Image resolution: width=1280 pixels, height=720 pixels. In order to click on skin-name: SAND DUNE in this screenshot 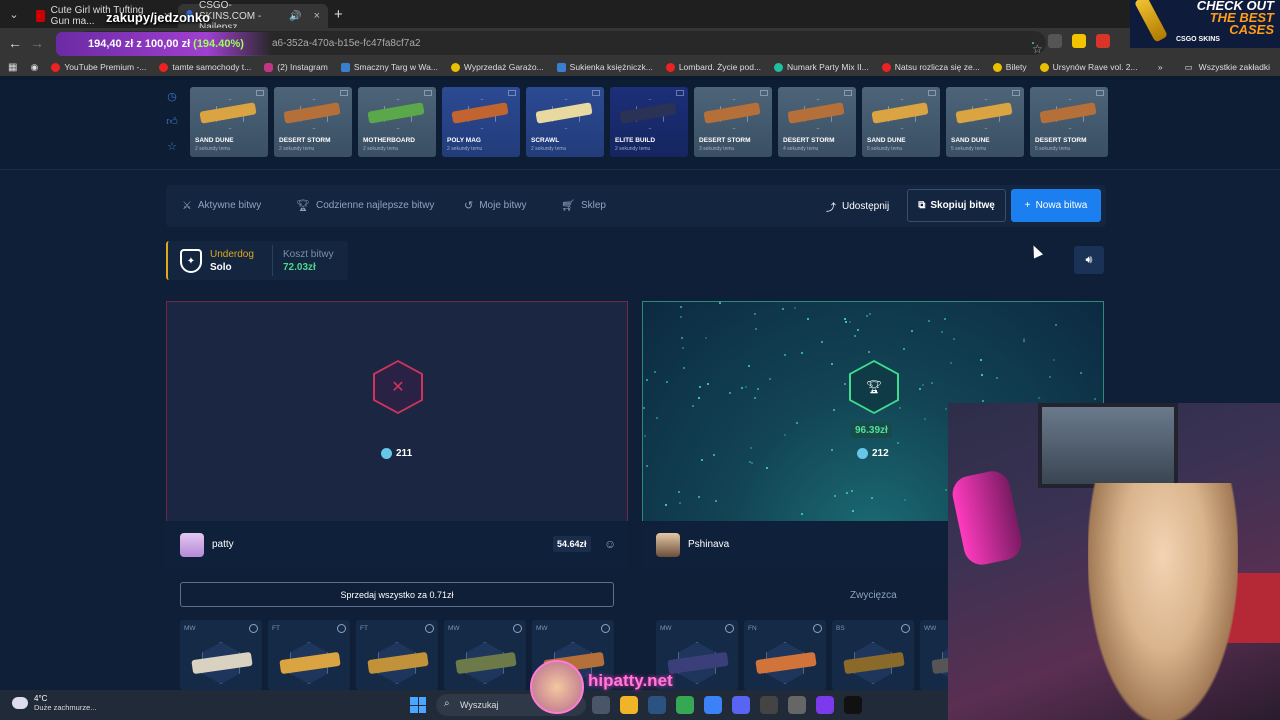, I will do `click(886, 140)`.